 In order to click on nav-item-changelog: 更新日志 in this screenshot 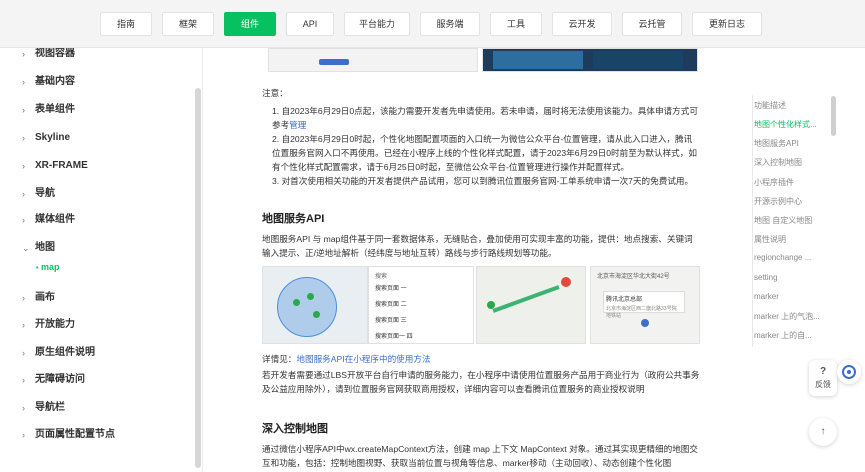, I will do `click(727, 24)`.